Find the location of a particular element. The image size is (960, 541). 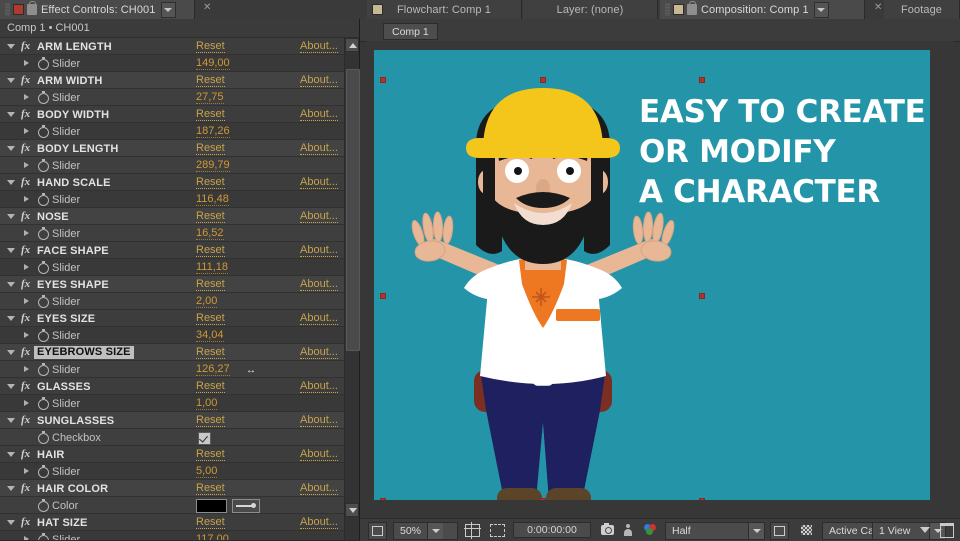

effect-name: ARM WIDTH is located at coordinates (70, 81).